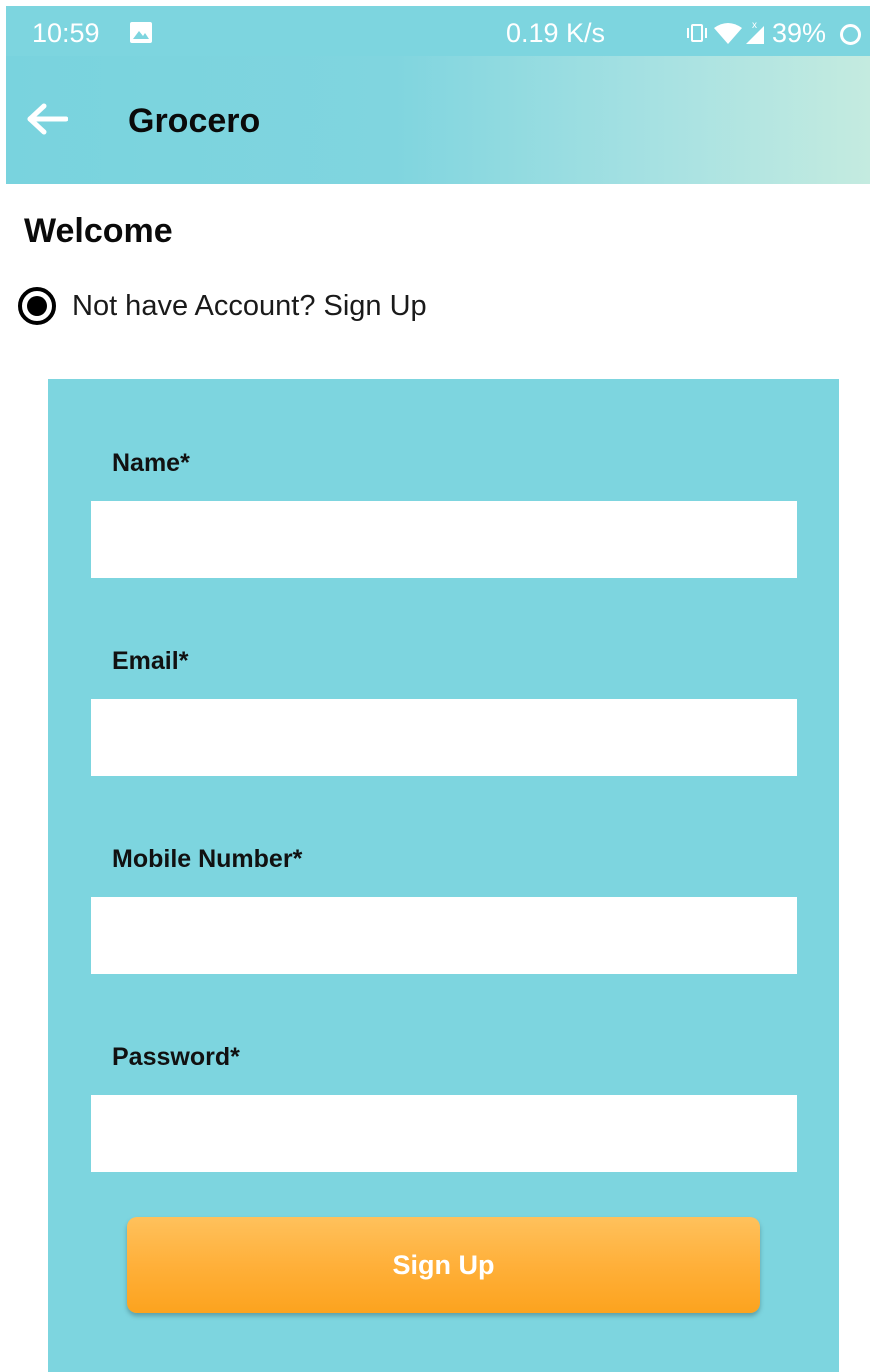  I want to click on status-bar: 10:59 0.19 K/s x 39%, so click(438, 31).